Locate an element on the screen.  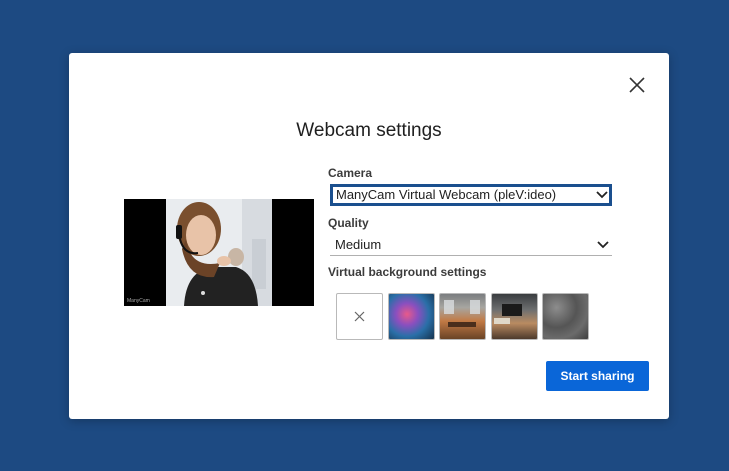
virtual-background-label: Virtual background settings is located at coordinates (407, 272).